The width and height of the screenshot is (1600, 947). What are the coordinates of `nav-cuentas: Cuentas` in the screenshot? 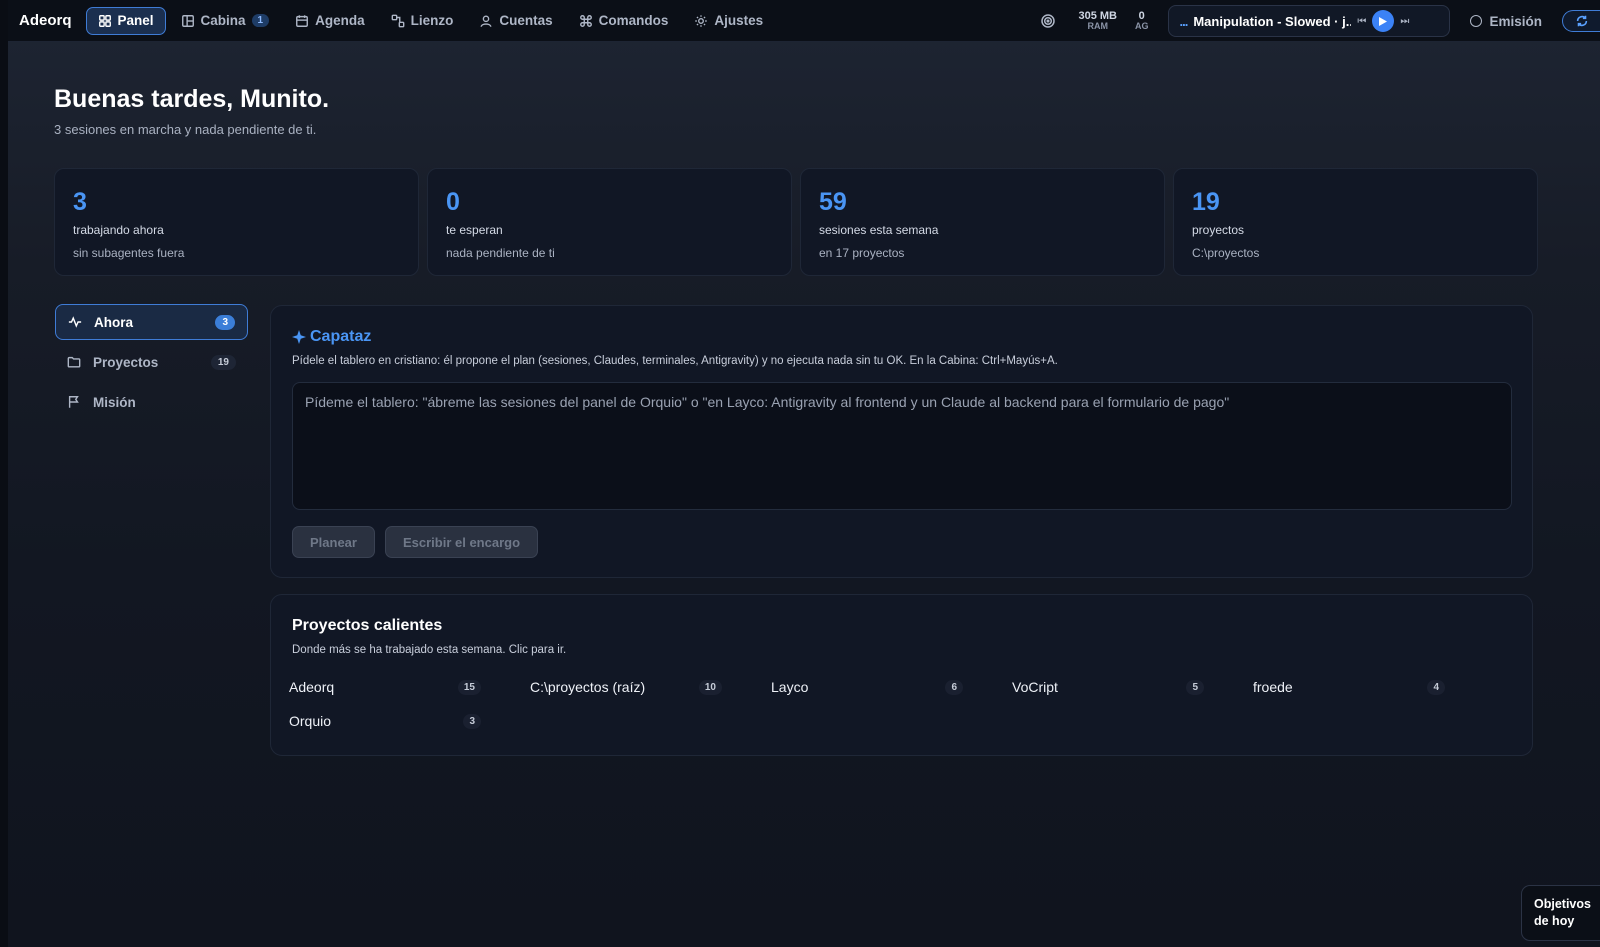 It's located at (515, 21).